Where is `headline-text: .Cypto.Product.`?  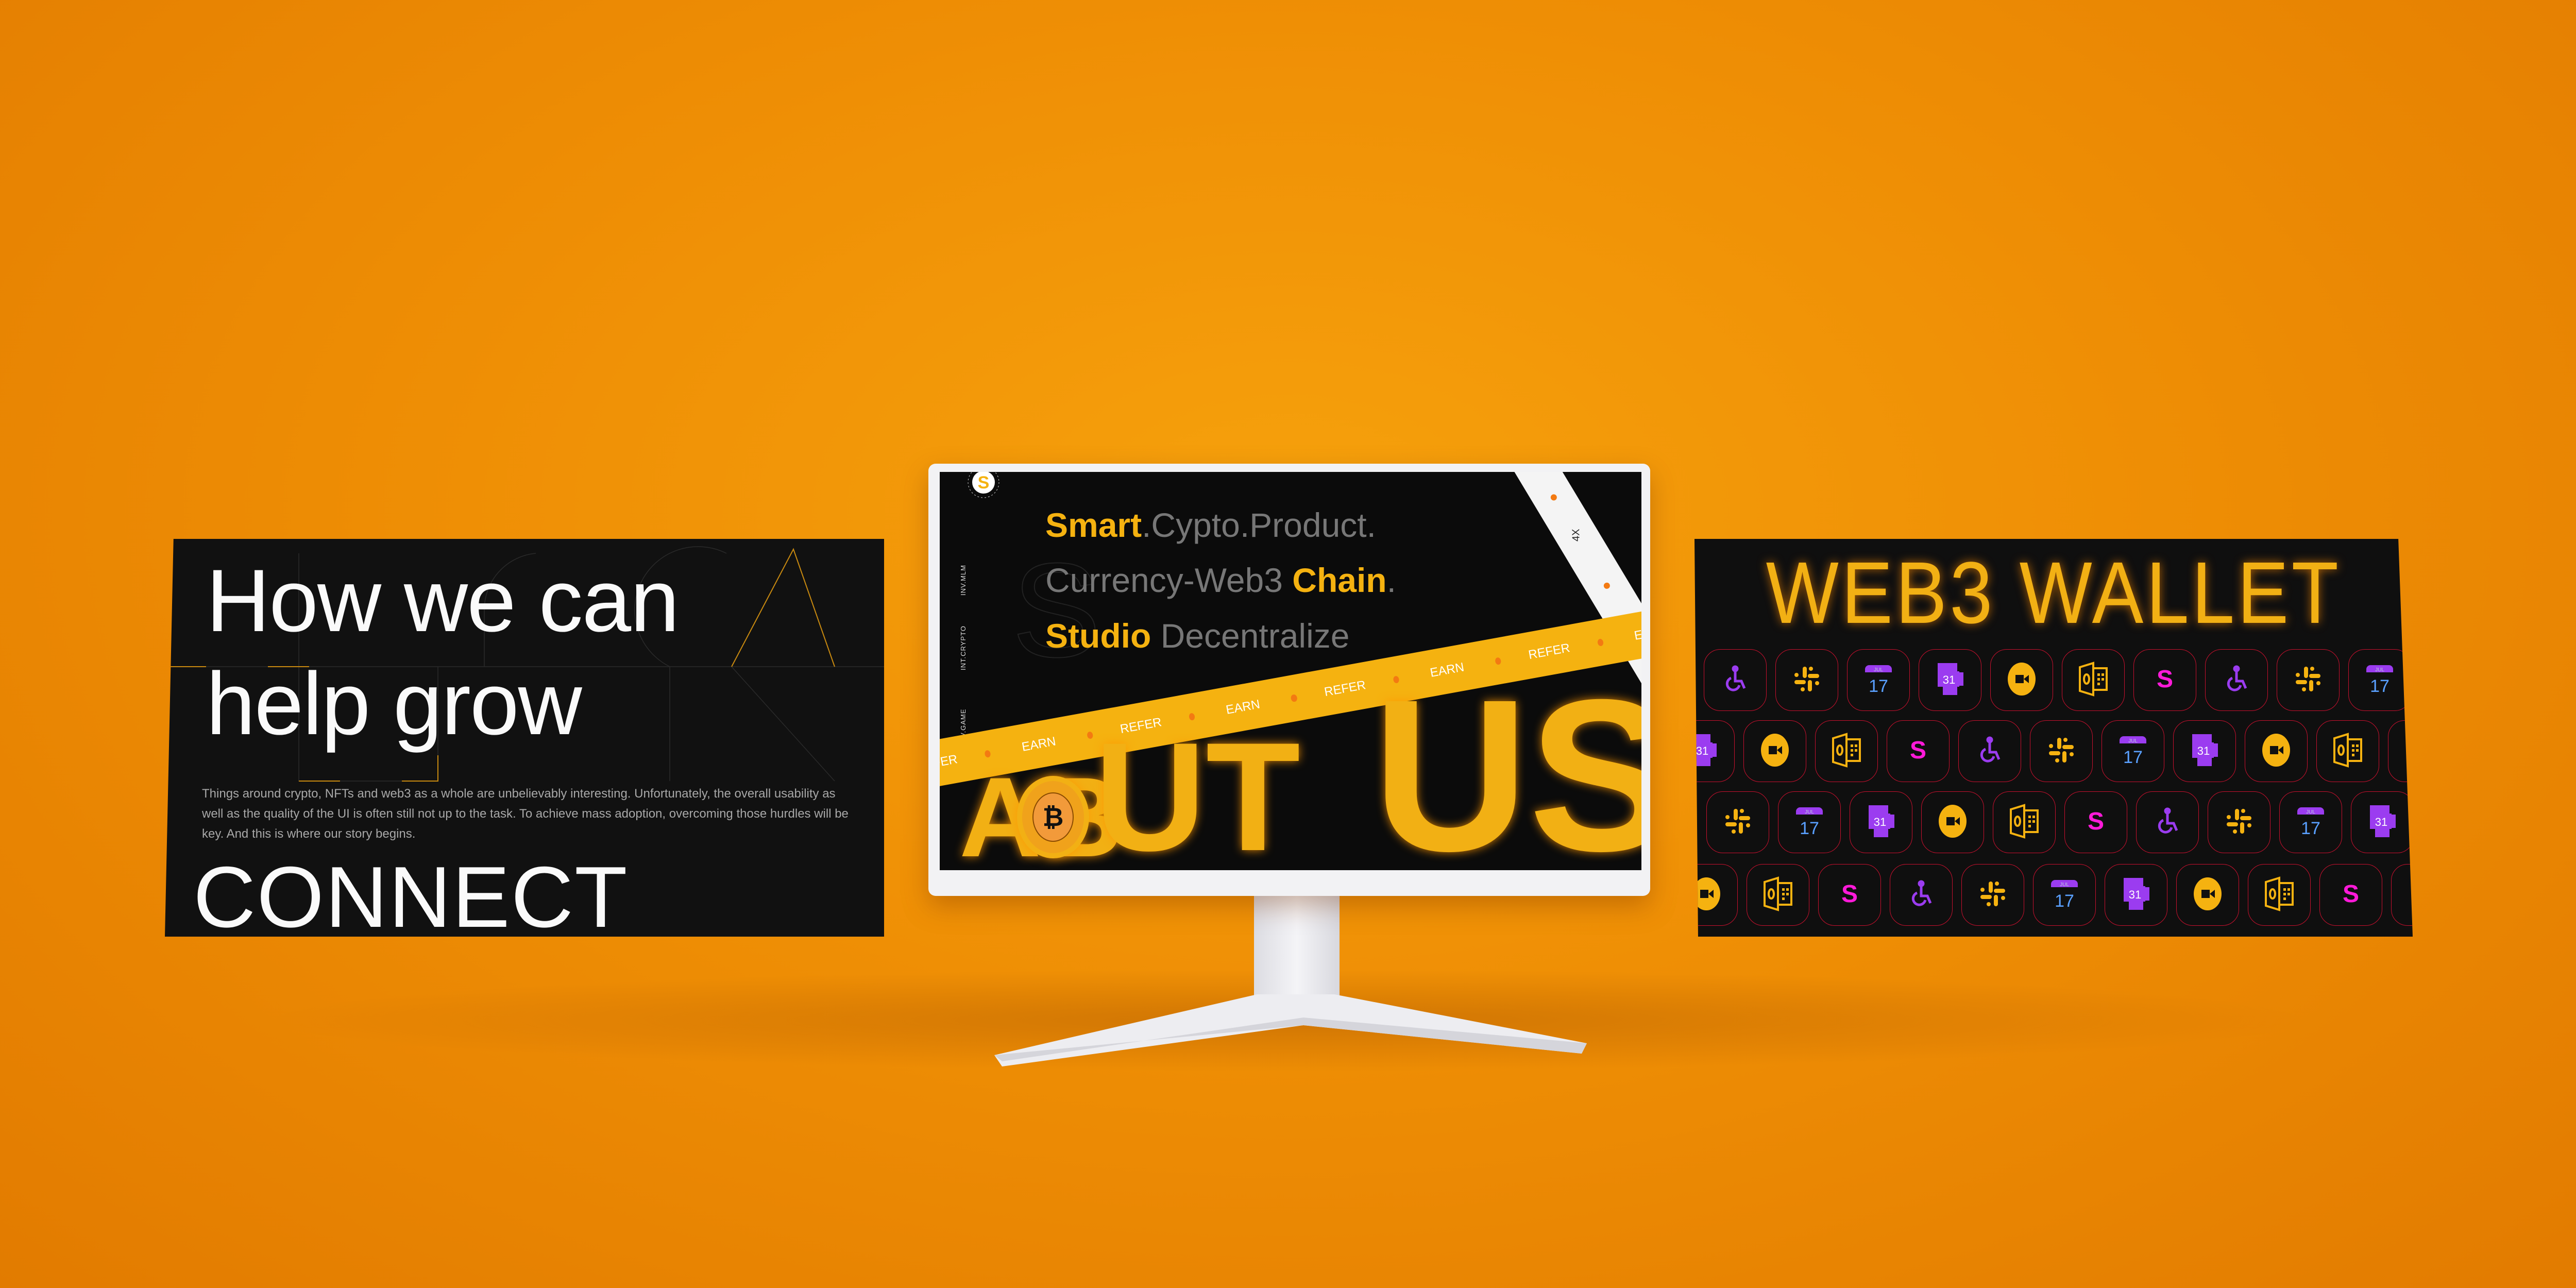 headline-text: .Cypto.Product. is located at coordinates (1259, 525).